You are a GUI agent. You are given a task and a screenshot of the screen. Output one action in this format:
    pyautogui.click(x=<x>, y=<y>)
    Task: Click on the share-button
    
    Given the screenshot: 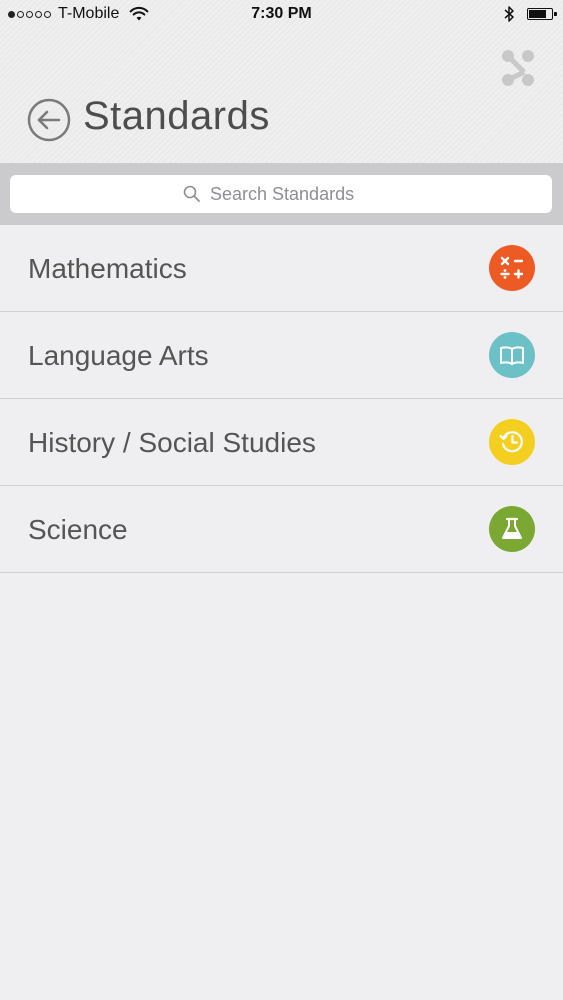 What is the action you would take?
    pyautogui.click(x=518, y=68)
    